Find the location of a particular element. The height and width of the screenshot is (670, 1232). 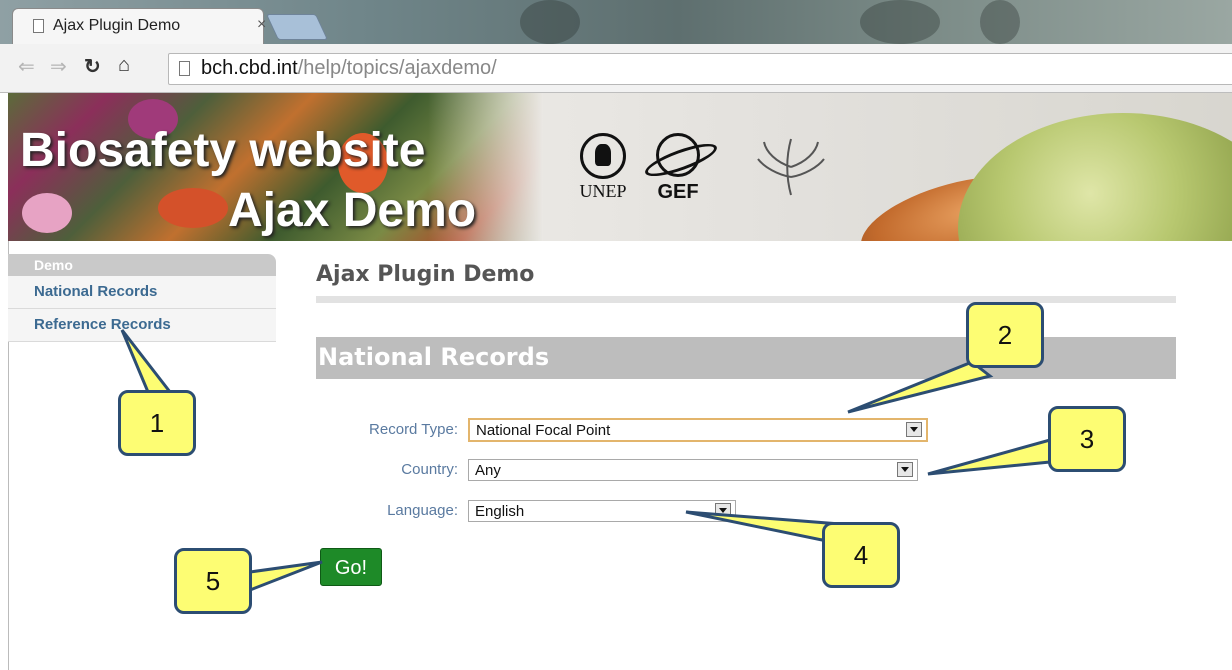

url-text: bch.cbd.int/help/topics/ajaxdemo/ is located at coordinates (349, 68).